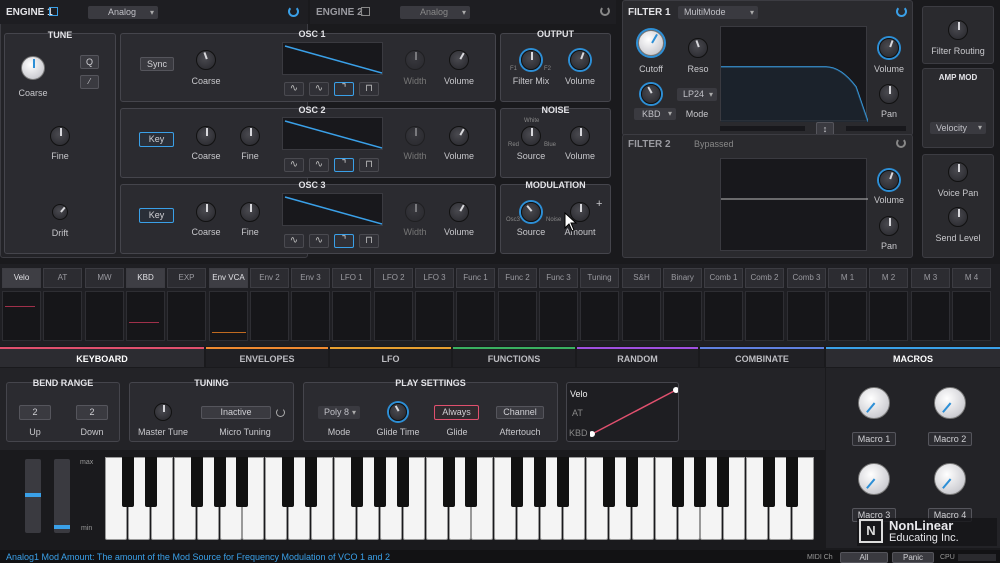 Image resolution: width=1000 pixels, height=563 pixels. I want to click on mod-source-lfo-1: LFO 1, so click(351, 278).